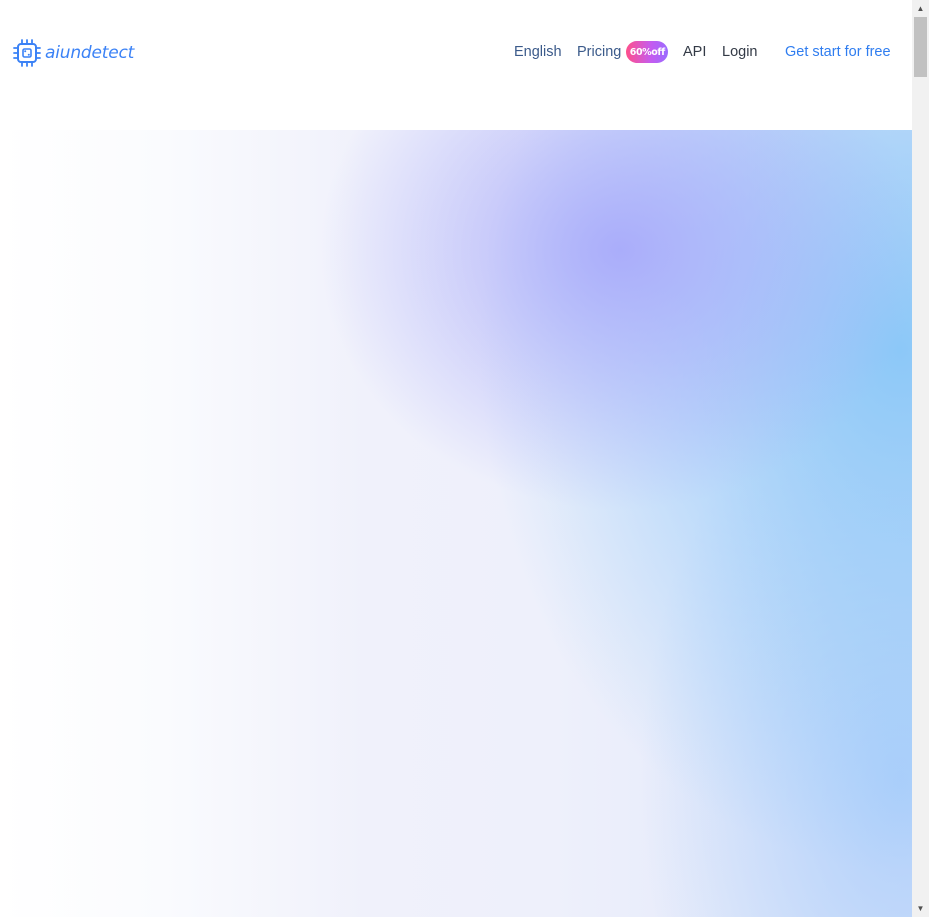 Image resolution: width=929 pixels, height=917 pixels. I want to click on brand-name: aiundetect, so click(90, 53).